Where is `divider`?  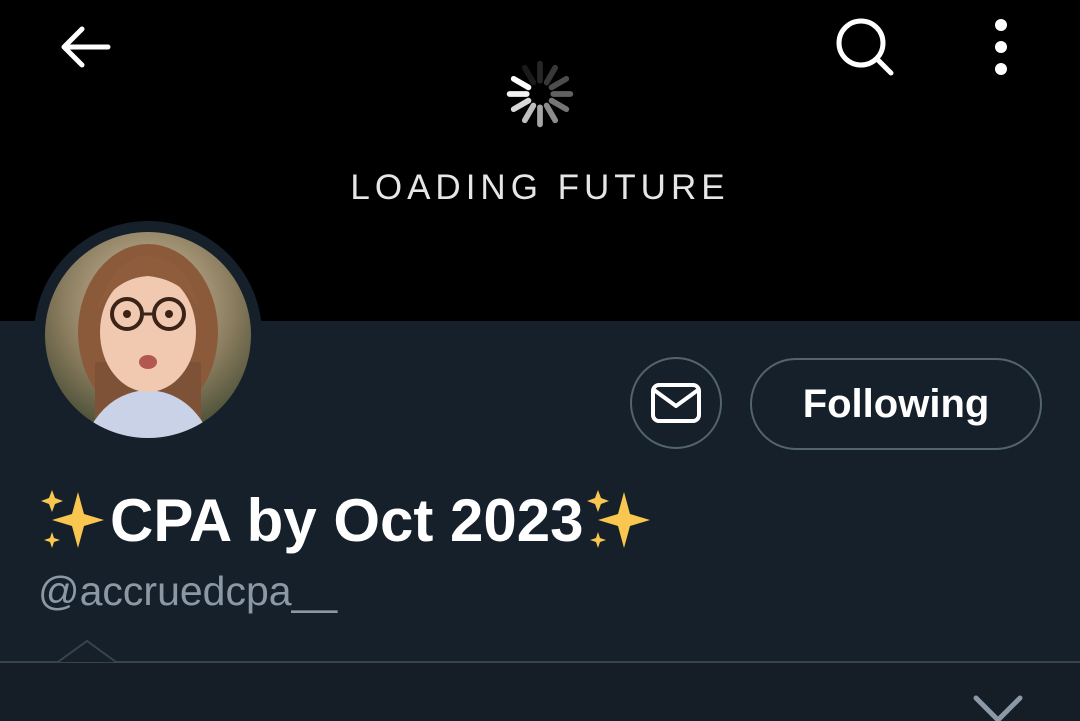 divider is located at coordinates (540, 662).